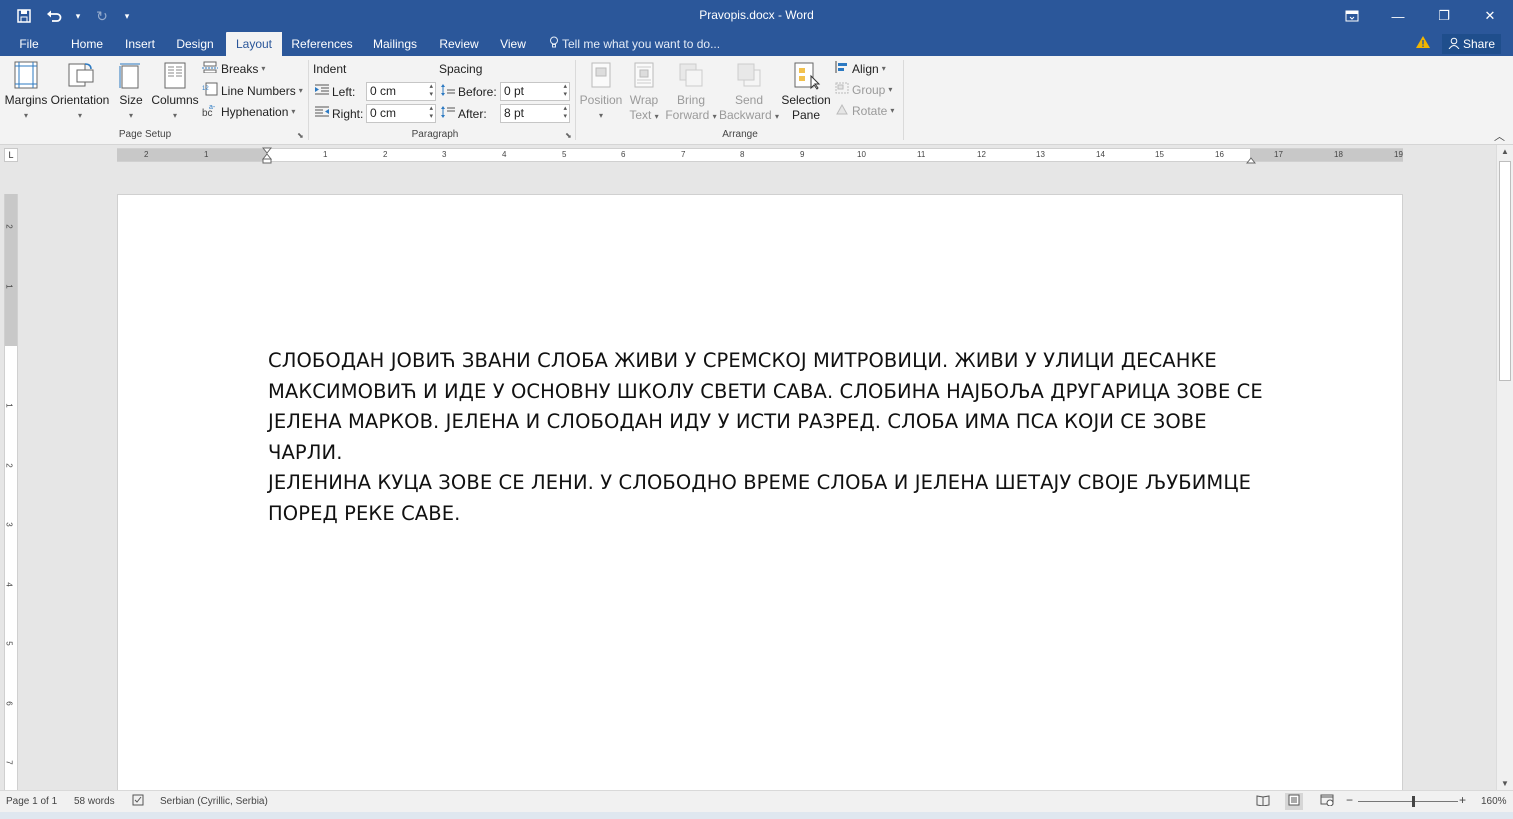 The image size is (1513, 819). What do you see at coordinates (212, 107) in the screenshot?
I see `svg-text: a-` at bounding box center [212, 107].